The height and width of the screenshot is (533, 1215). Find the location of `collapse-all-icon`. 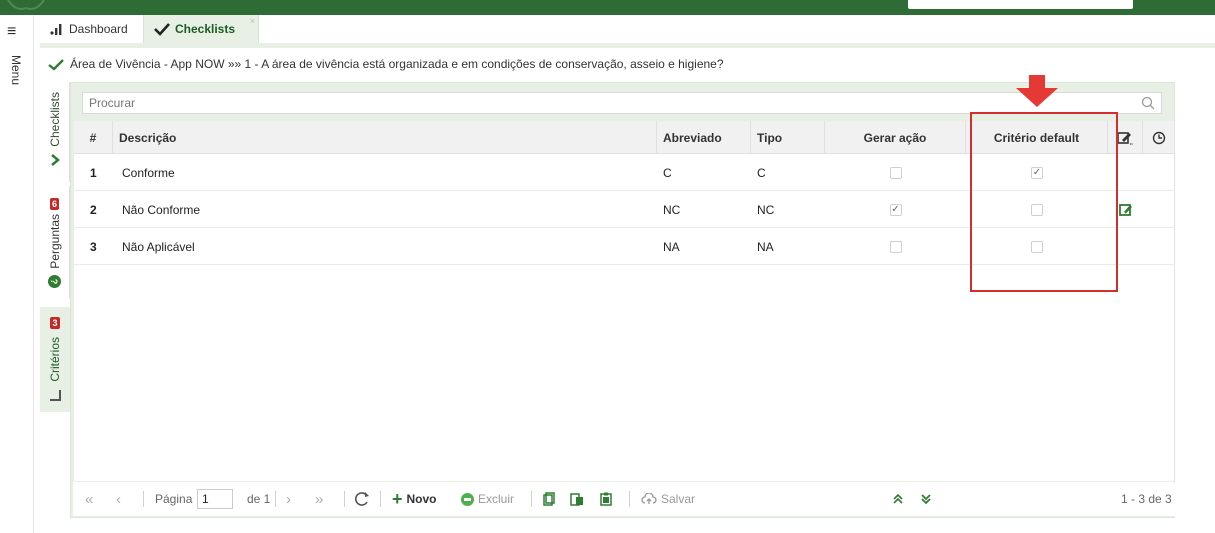

collapse-all-icon is located at coordinates (898, 499).